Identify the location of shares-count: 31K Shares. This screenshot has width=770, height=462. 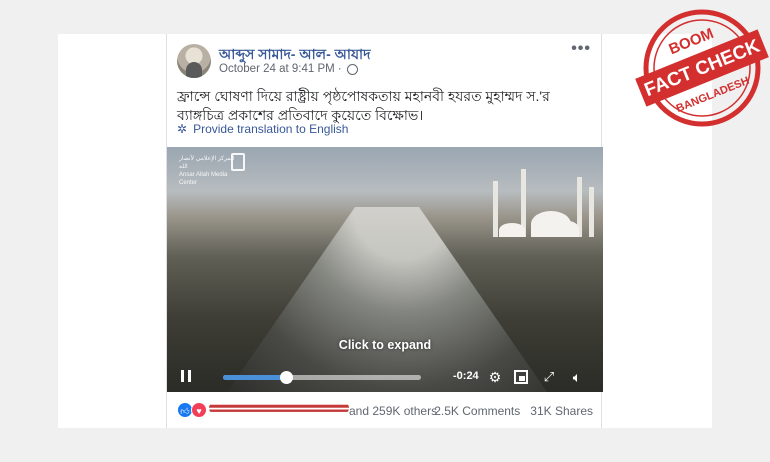
(561, 411).